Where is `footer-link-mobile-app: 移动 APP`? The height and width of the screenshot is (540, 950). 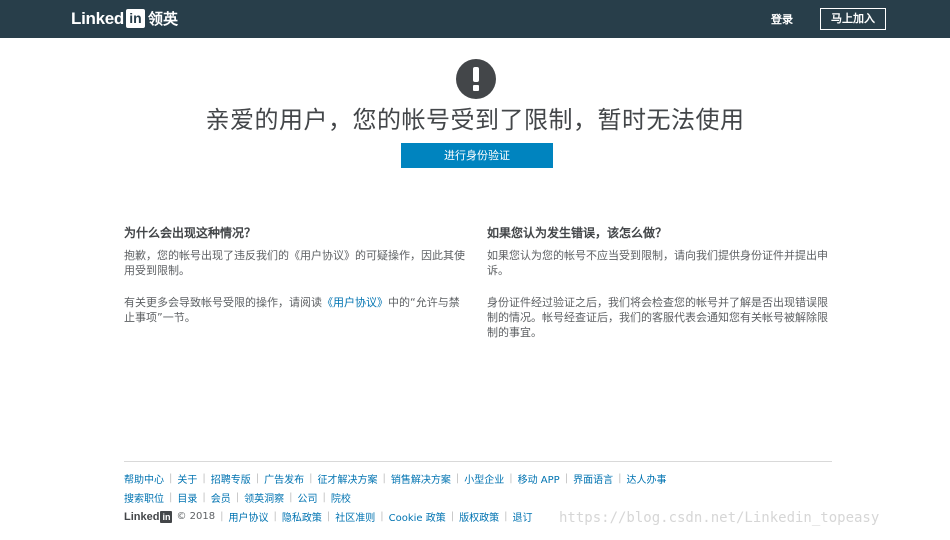
footer-link-mobile-app: 移动 APP is located at coordinates (539, 478).